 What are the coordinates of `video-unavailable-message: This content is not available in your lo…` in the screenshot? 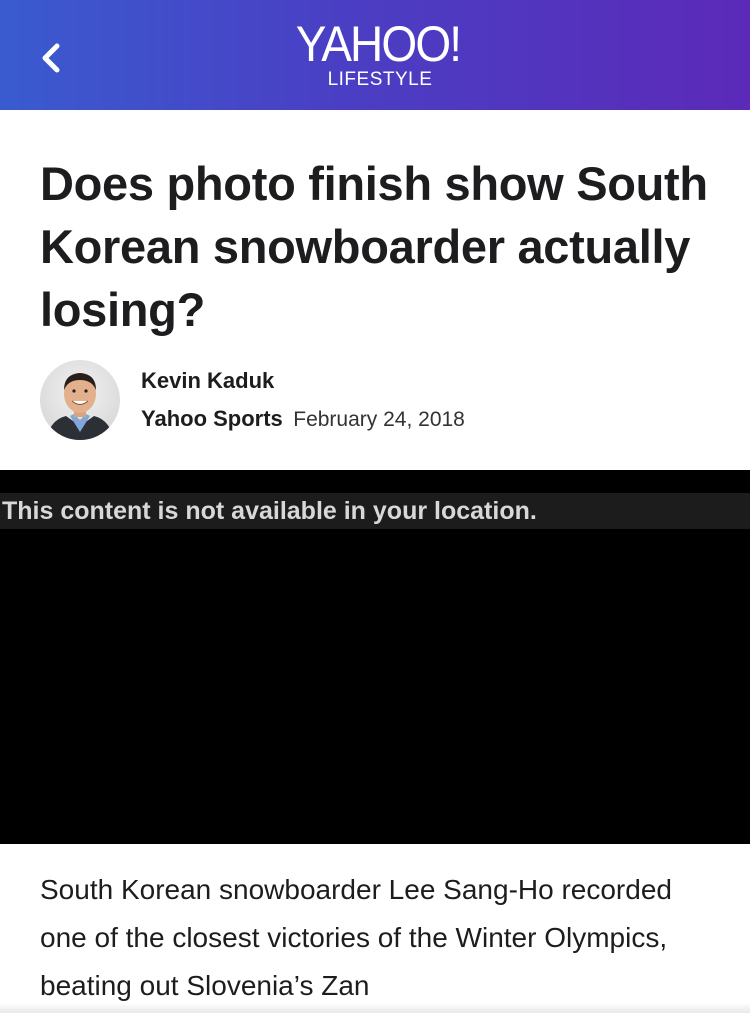 It's located at (269, 511).